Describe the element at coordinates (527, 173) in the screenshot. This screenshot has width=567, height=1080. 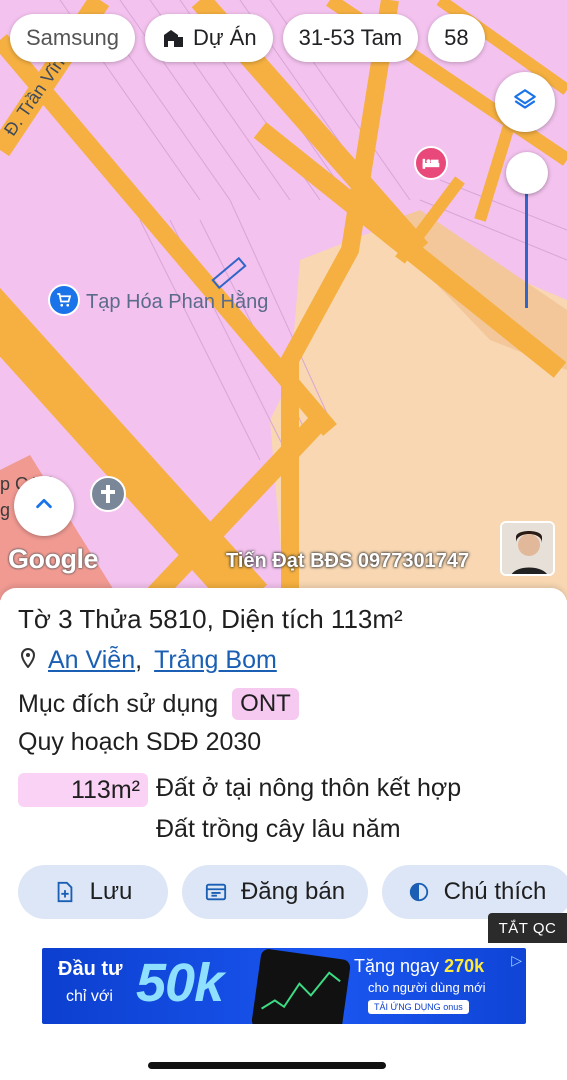
I see `opacity-slider-handle` at that location.